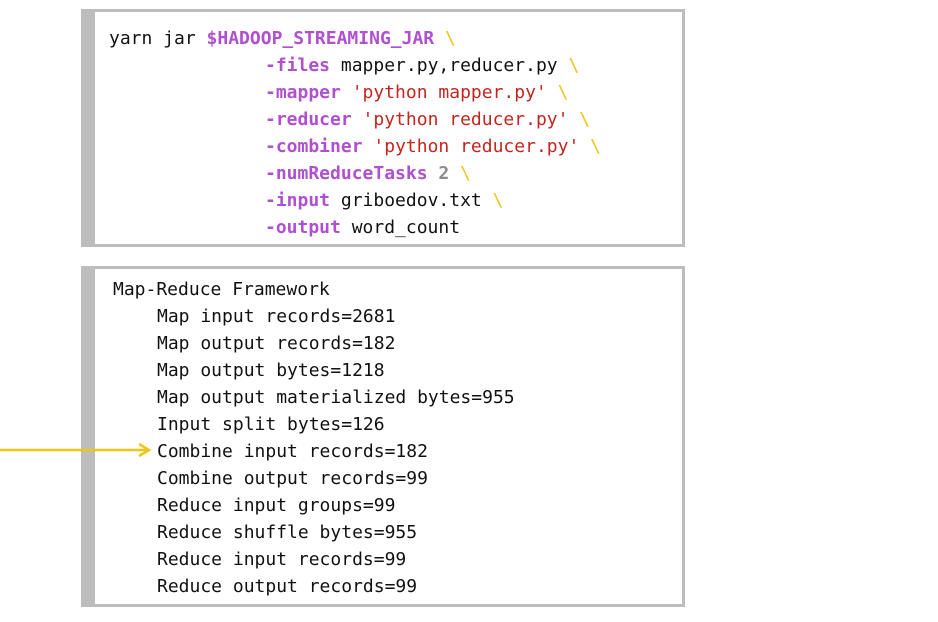 The height and width of the screenshot is (622, 938). Describe the element at coordinates (411, 200) in the screenshot. I see `command-value: griboedov.txt` at that location.